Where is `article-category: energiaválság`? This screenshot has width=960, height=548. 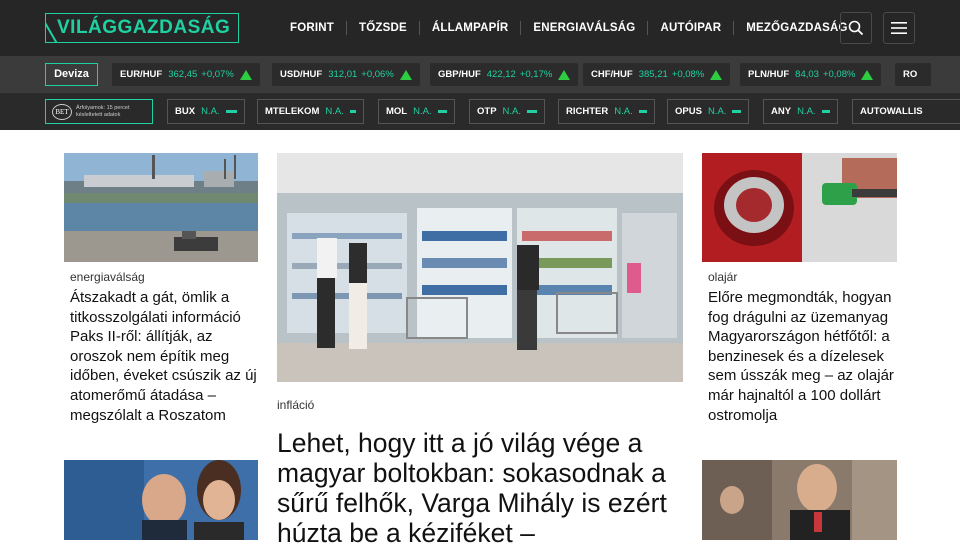 article-category: energiaválság is located at coordinates (107, 277).